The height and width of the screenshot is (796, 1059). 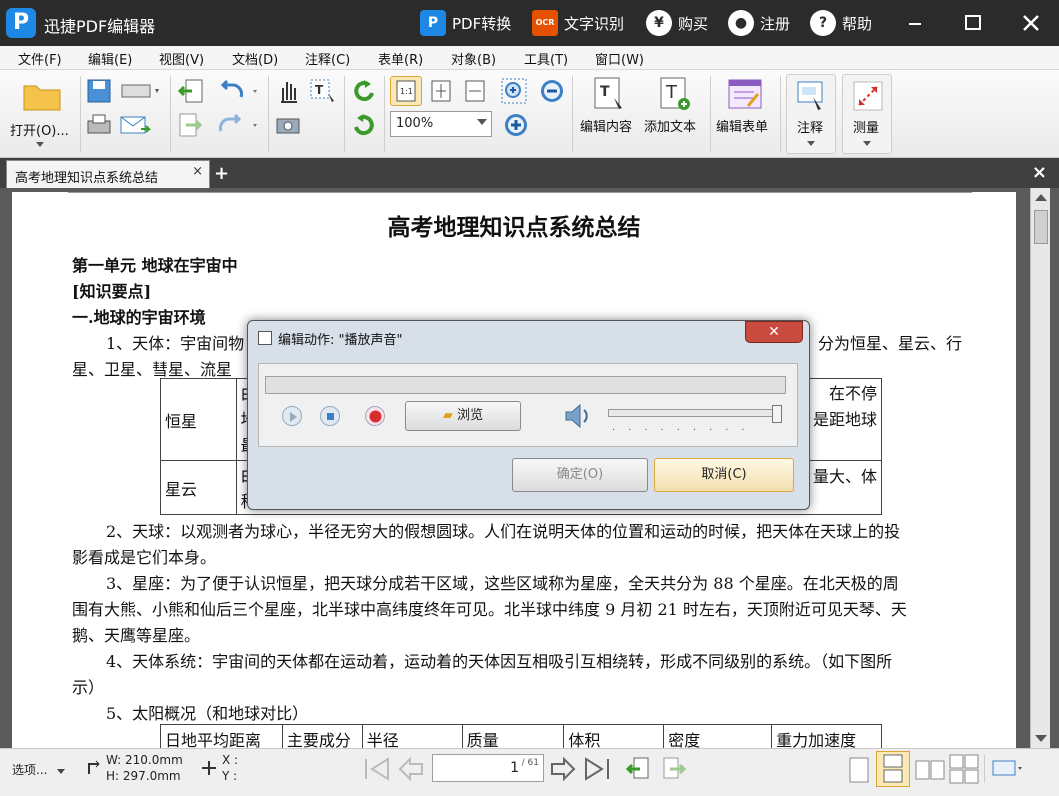 I want to click on vertical-scrollbar, so click(x=1040, y=468).